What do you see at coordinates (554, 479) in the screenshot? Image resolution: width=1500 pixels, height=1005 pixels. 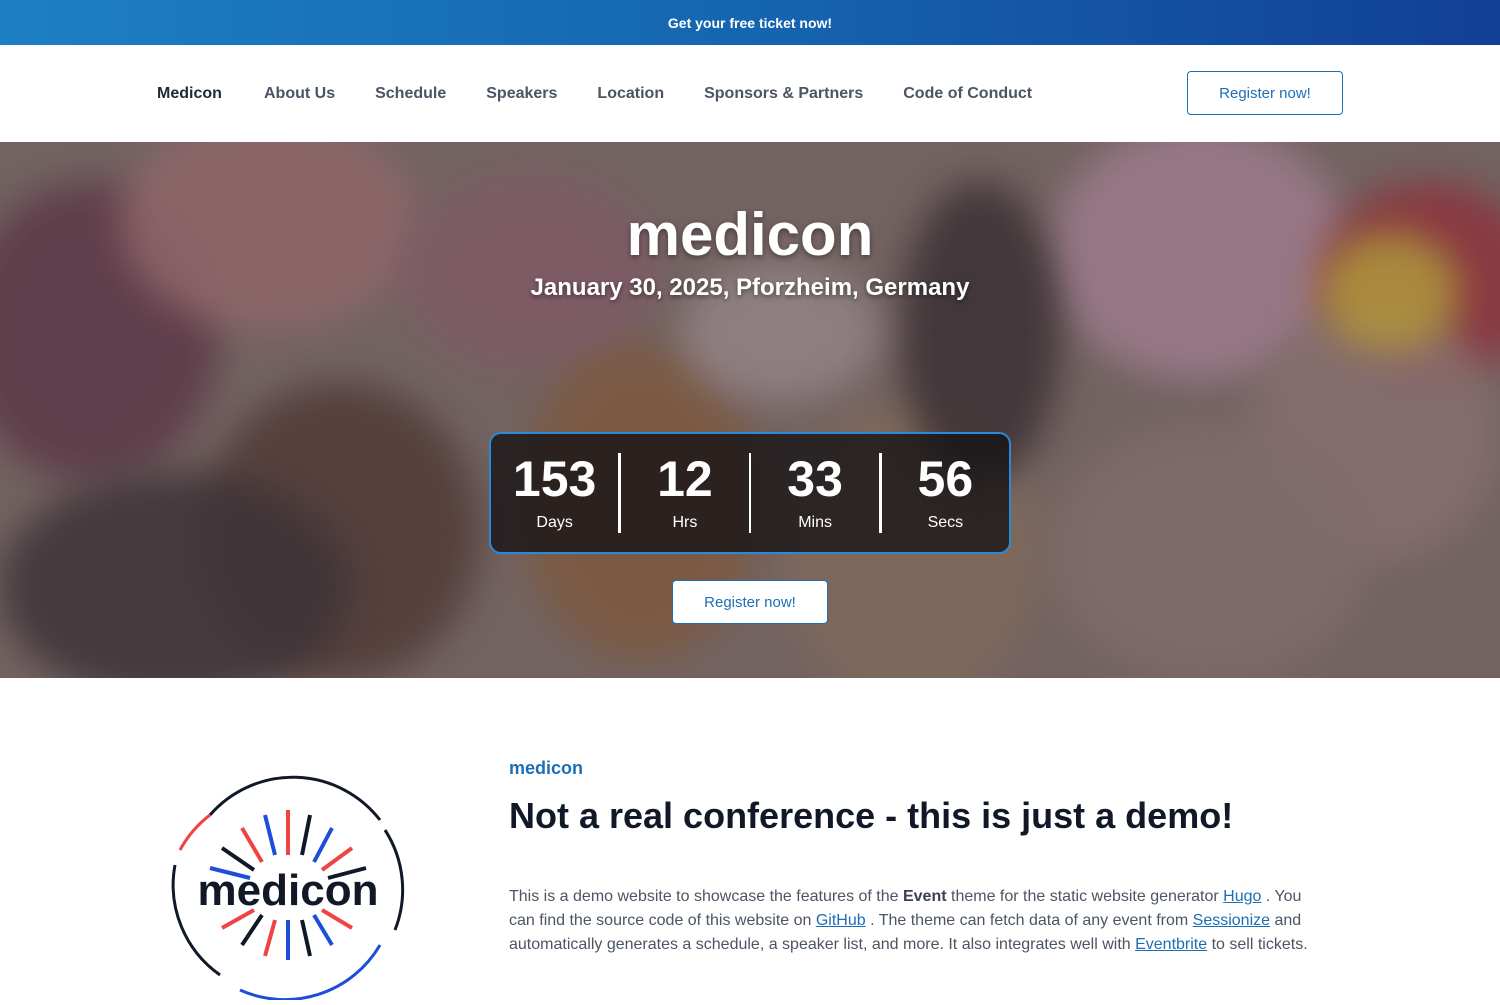 I see `countdown-days-value: 153` at bounding box center [554, 479].